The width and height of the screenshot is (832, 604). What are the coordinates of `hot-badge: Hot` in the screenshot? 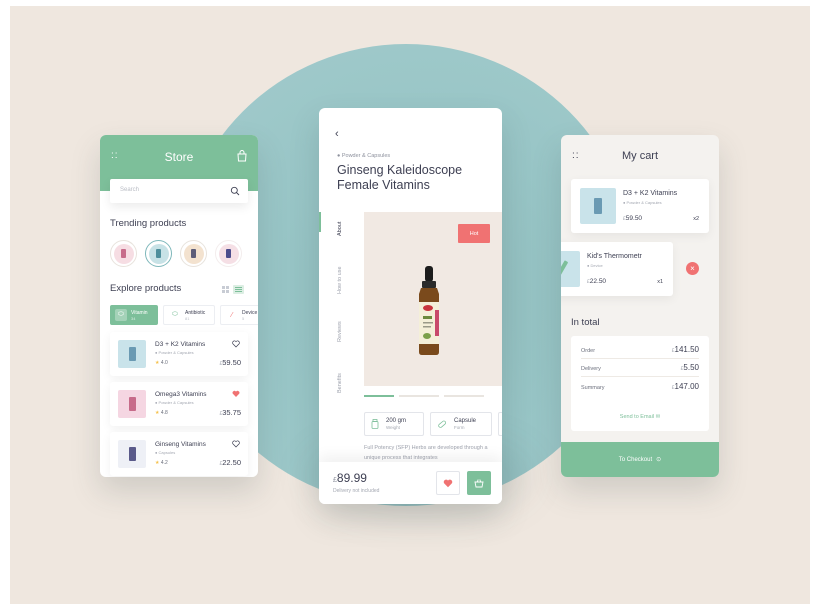 It's located at (474, 233).